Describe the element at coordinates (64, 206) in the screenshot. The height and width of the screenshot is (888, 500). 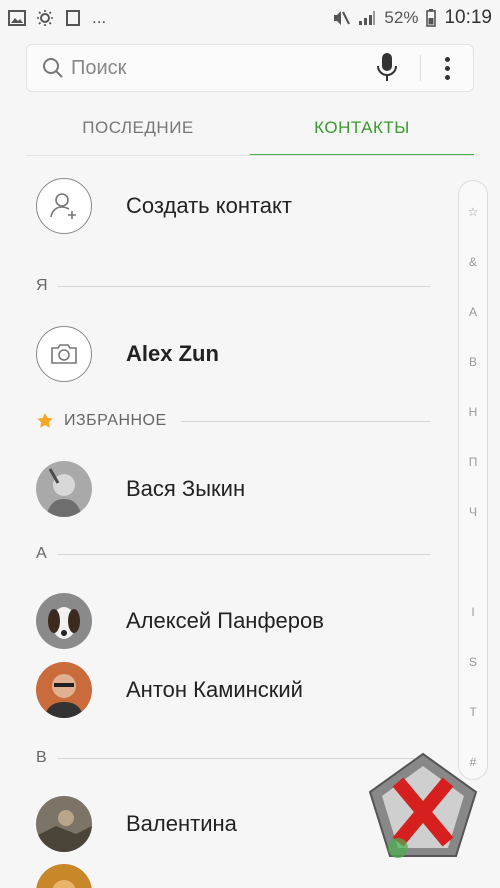
I see `add-person-icon` at that location.